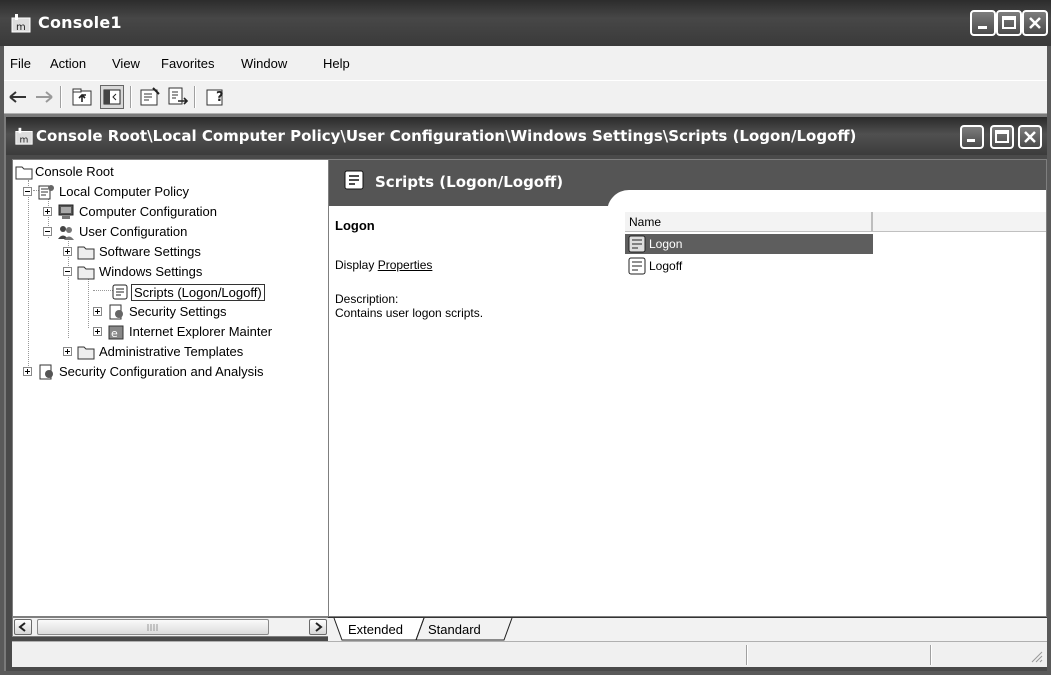 The image size is (1051, 675). What do you see at coordinates (151, 271) in the screenshot?
I see `tree-item-label: Windows Settings` at bounding box center [151, 271].